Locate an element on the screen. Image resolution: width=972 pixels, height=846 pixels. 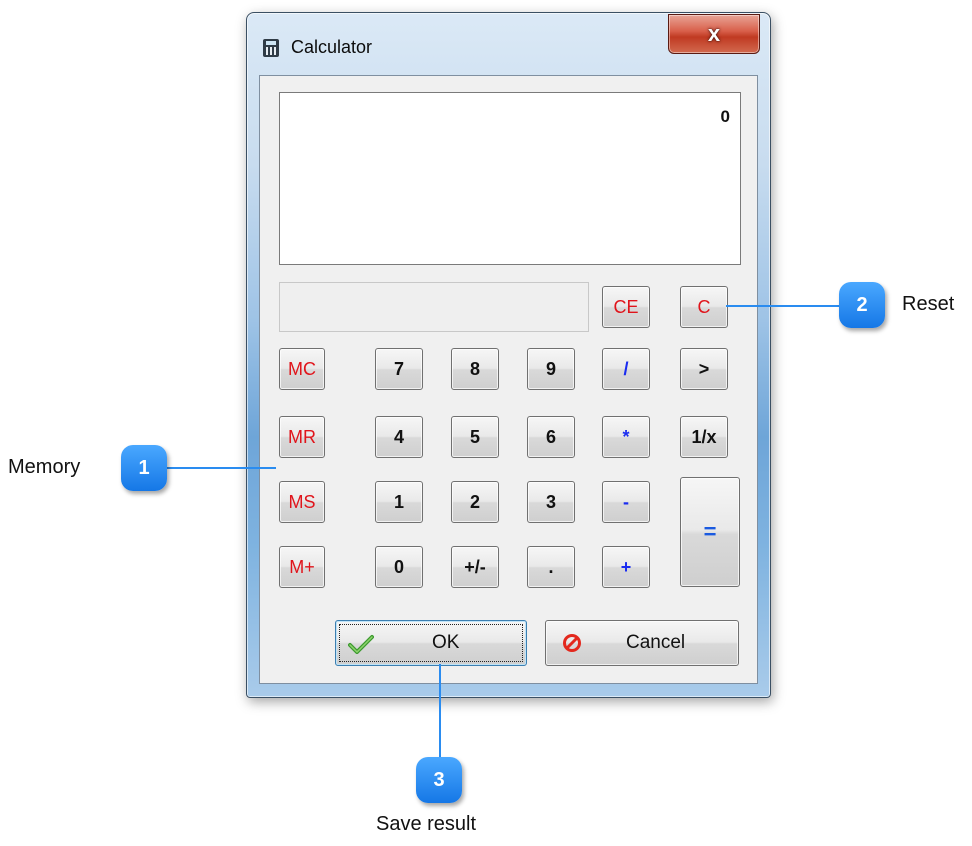
digit-9-button: 9 is located at coordinates (551, 369).